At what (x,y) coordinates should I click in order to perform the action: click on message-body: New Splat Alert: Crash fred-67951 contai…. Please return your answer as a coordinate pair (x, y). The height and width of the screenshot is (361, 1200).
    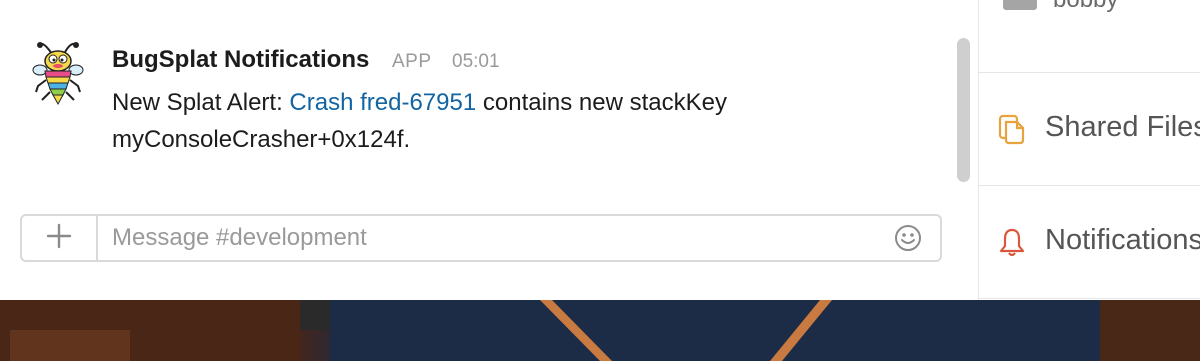
    Looking at the image, I should click on (522, 121).